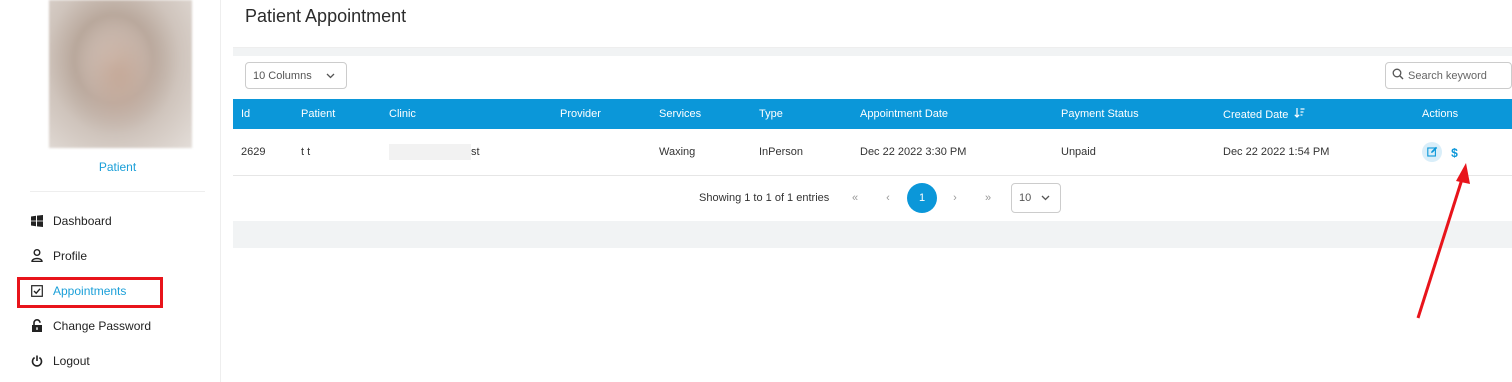 This screenshot has width=1512, height=382. What do you see at coordinates (1142, 114) in the screenshot?
I see `column-header-payment-status: Payment Status` at bounding box center [1142, 114].